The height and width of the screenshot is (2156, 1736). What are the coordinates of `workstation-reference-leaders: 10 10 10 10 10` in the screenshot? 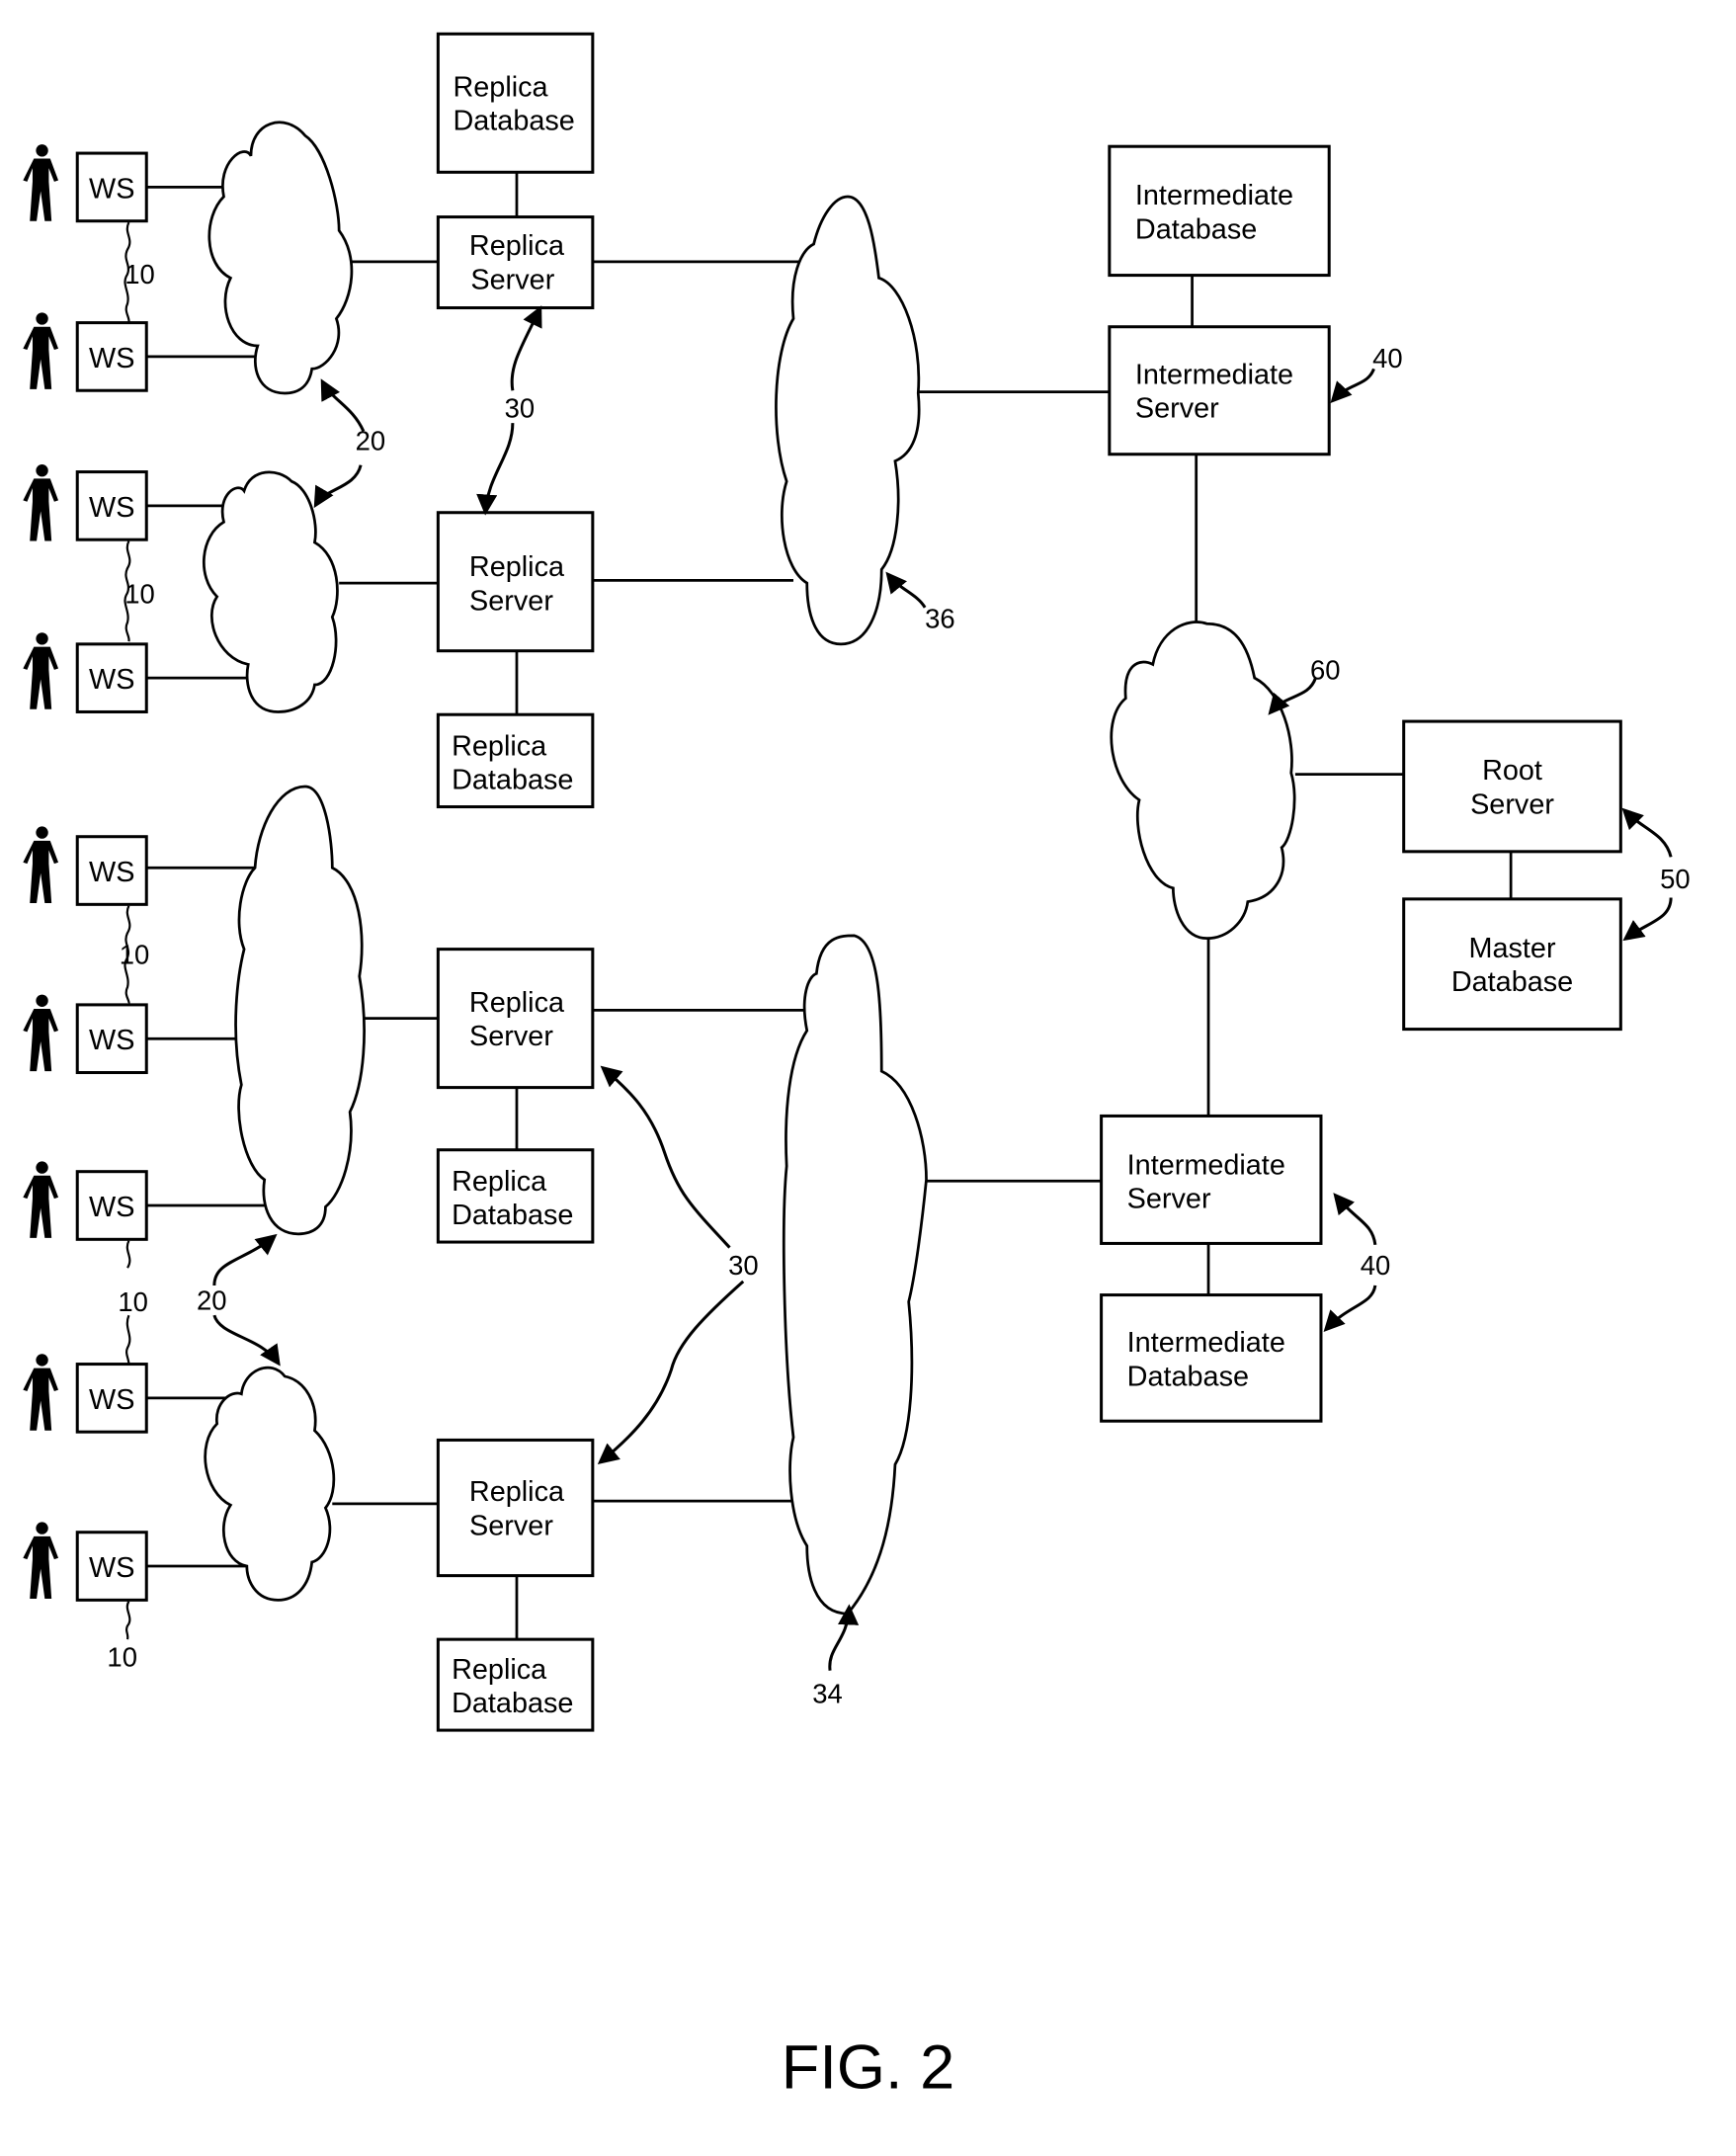 It's located at (131, 947).